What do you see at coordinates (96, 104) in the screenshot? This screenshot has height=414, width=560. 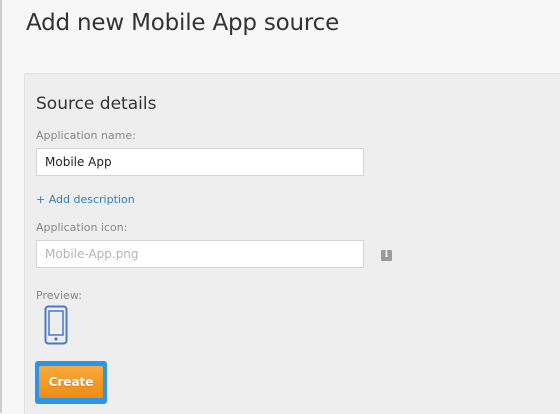 I see `section-title: Source details` at bounding box center [96, 104].